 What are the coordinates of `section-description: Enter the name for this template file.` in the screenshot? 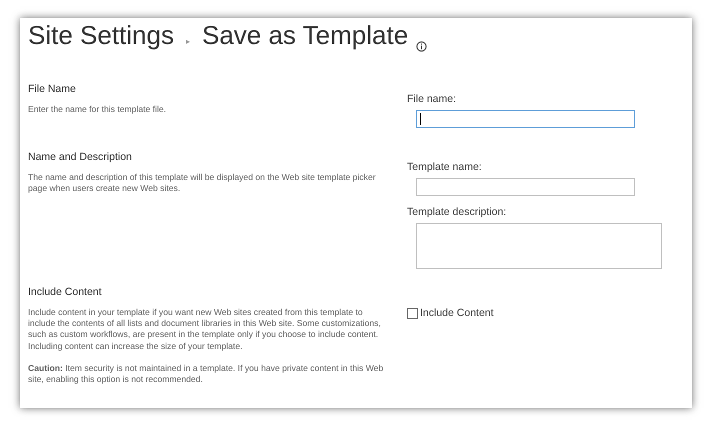 It's located at (98, 110).